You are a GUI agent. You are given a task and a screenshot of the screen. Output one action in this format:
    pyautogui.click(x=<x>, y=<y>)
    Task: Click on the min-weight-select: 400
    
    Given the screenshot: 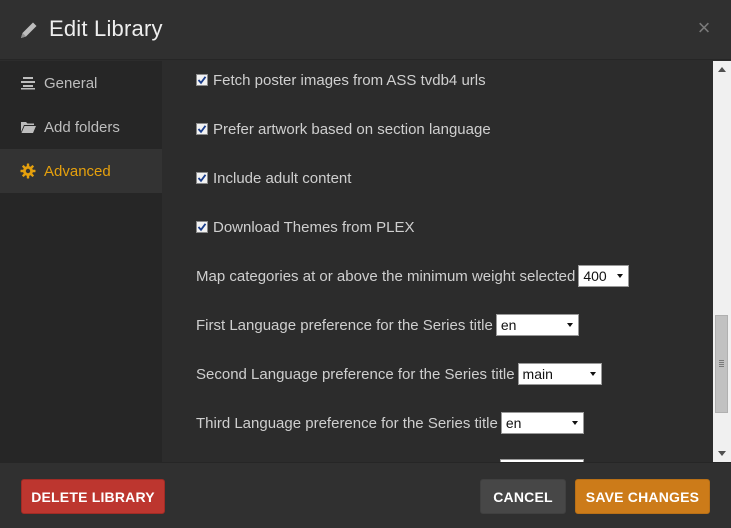 What is the action you would take?
    pyautogui.click(x=604, y=276)
    